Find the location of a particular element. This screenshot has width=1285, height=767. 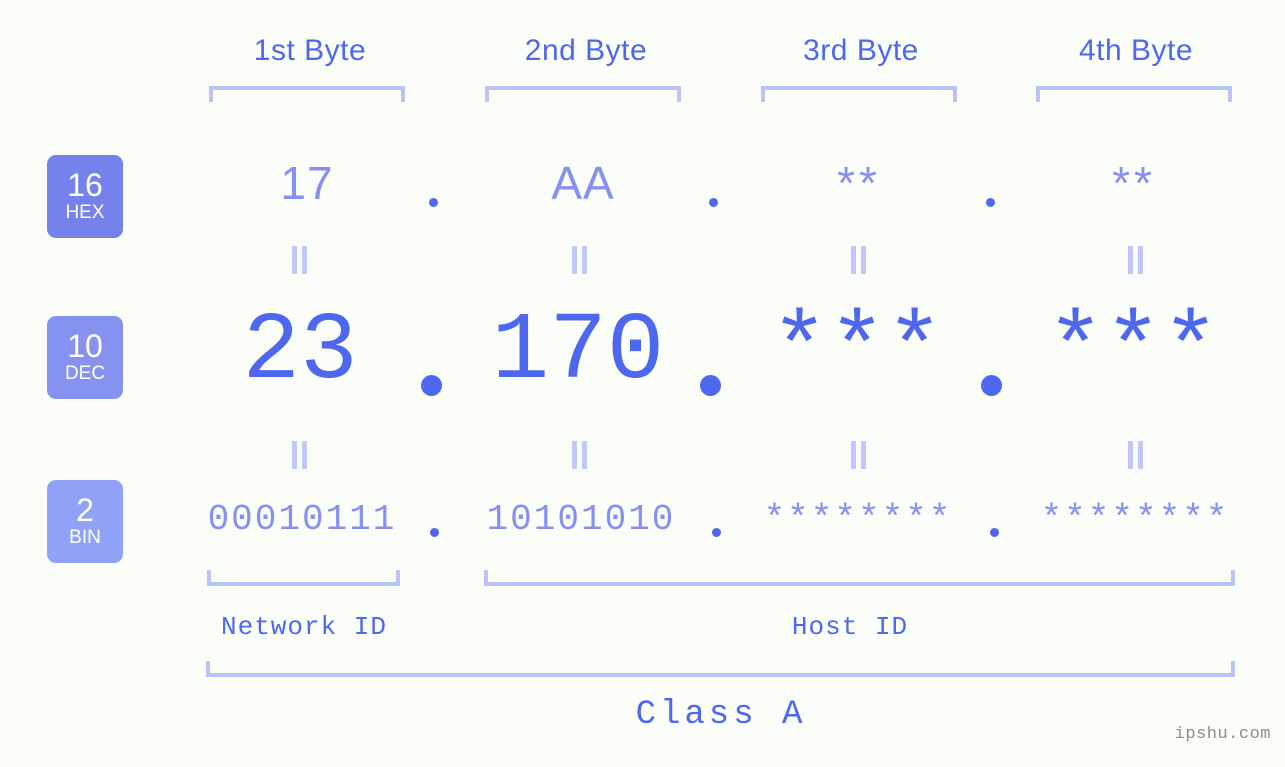

dec-byte-1-value: 23 is located at coordinates (300, 351).